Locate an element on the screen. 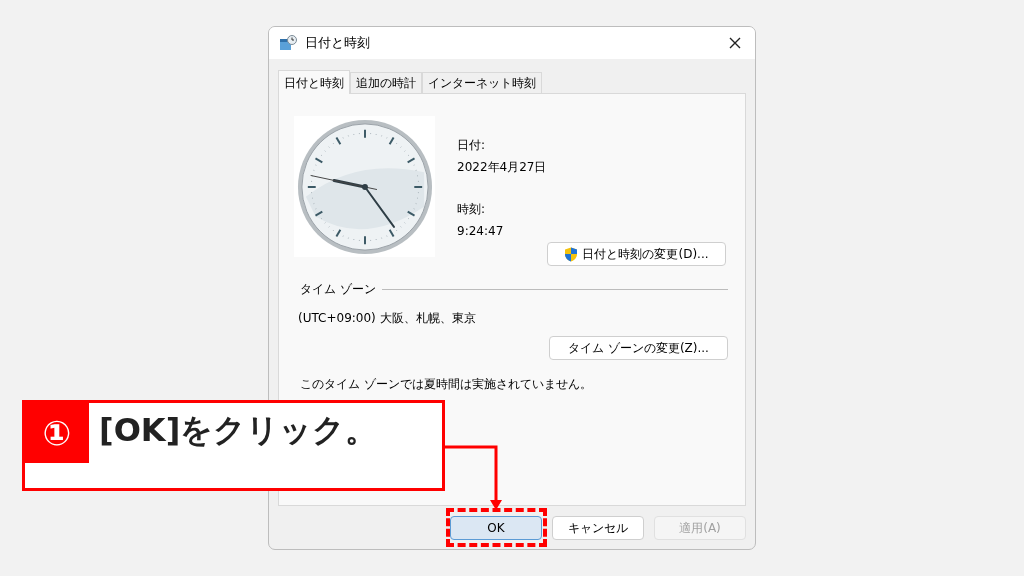 The height and width of the screenshot is (576, 1024). dialog-button: OK is located at coordinates (496, 528).